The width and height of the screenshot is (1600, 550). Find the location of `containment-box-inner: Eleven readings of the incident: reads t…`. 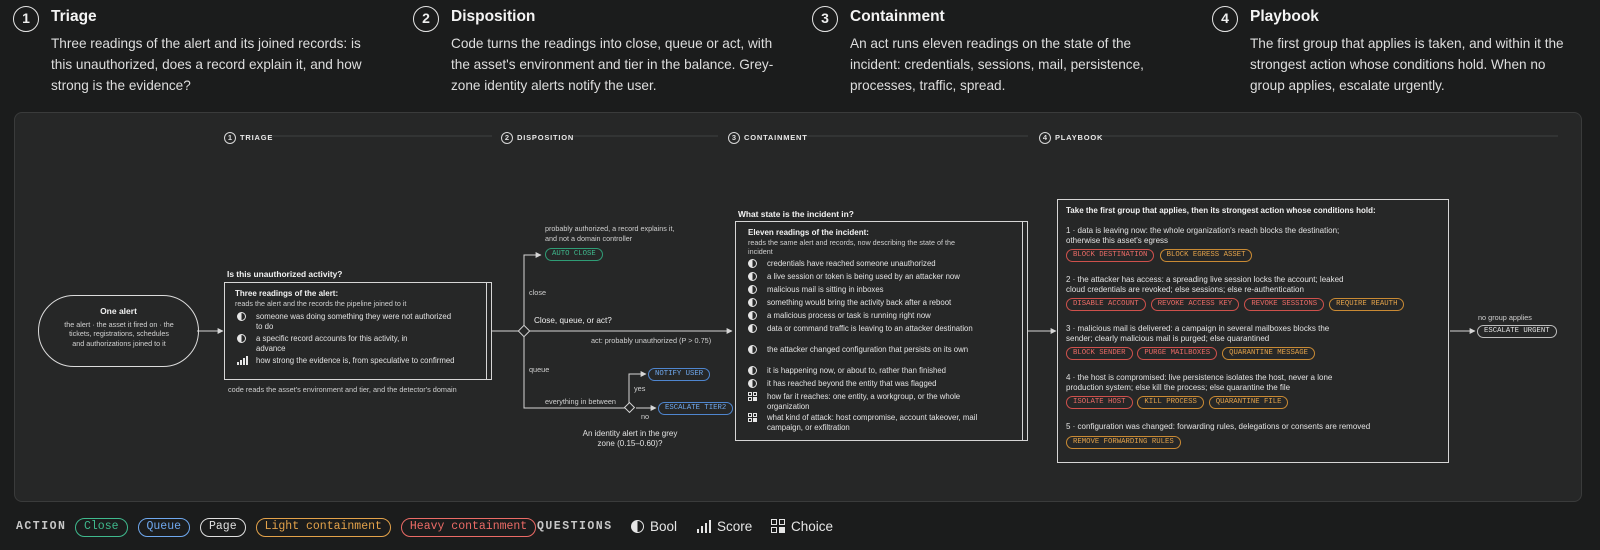

containment-box-inner: Eleven readings of the incident: reads t… is located at coordinates (879, 331).